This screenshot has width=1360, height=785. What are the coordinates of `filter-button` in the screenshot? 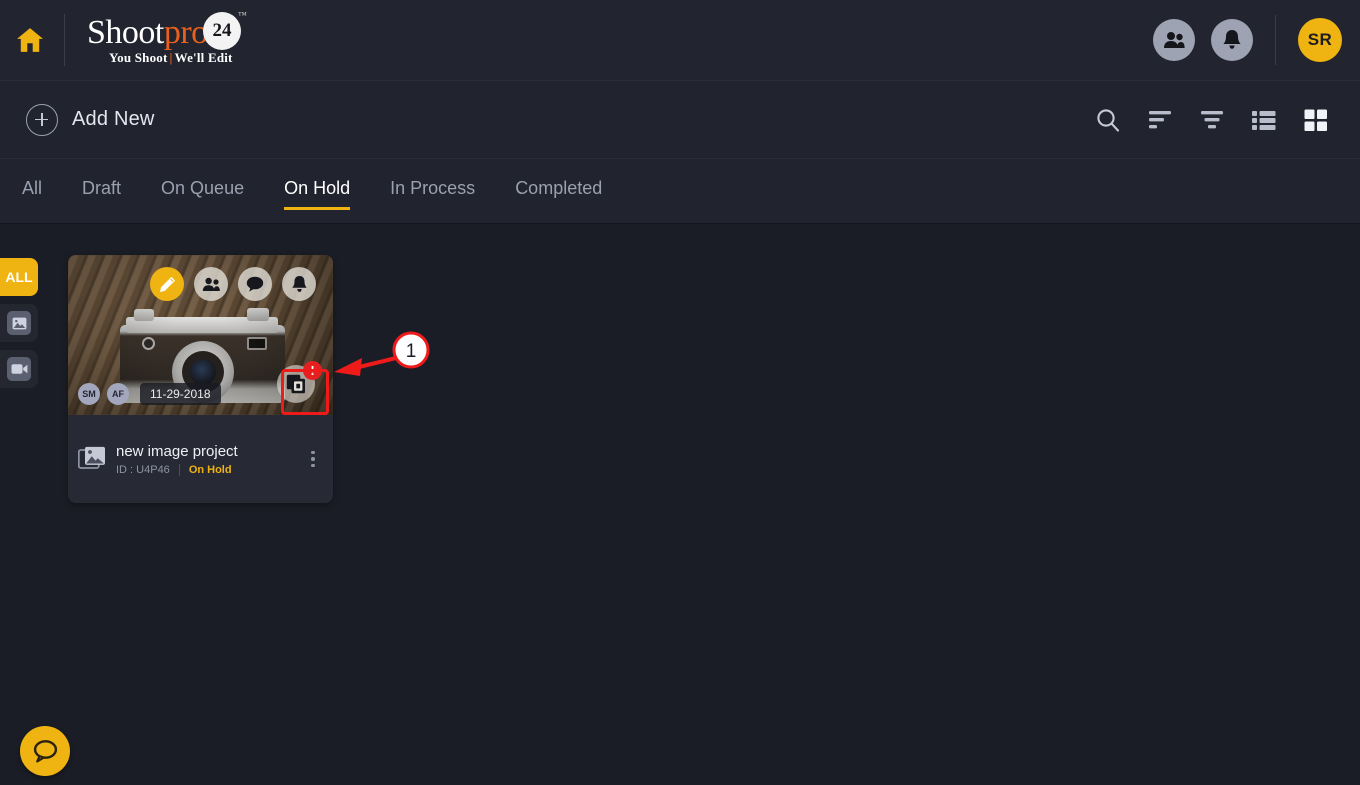 It's located at (1212, 120).